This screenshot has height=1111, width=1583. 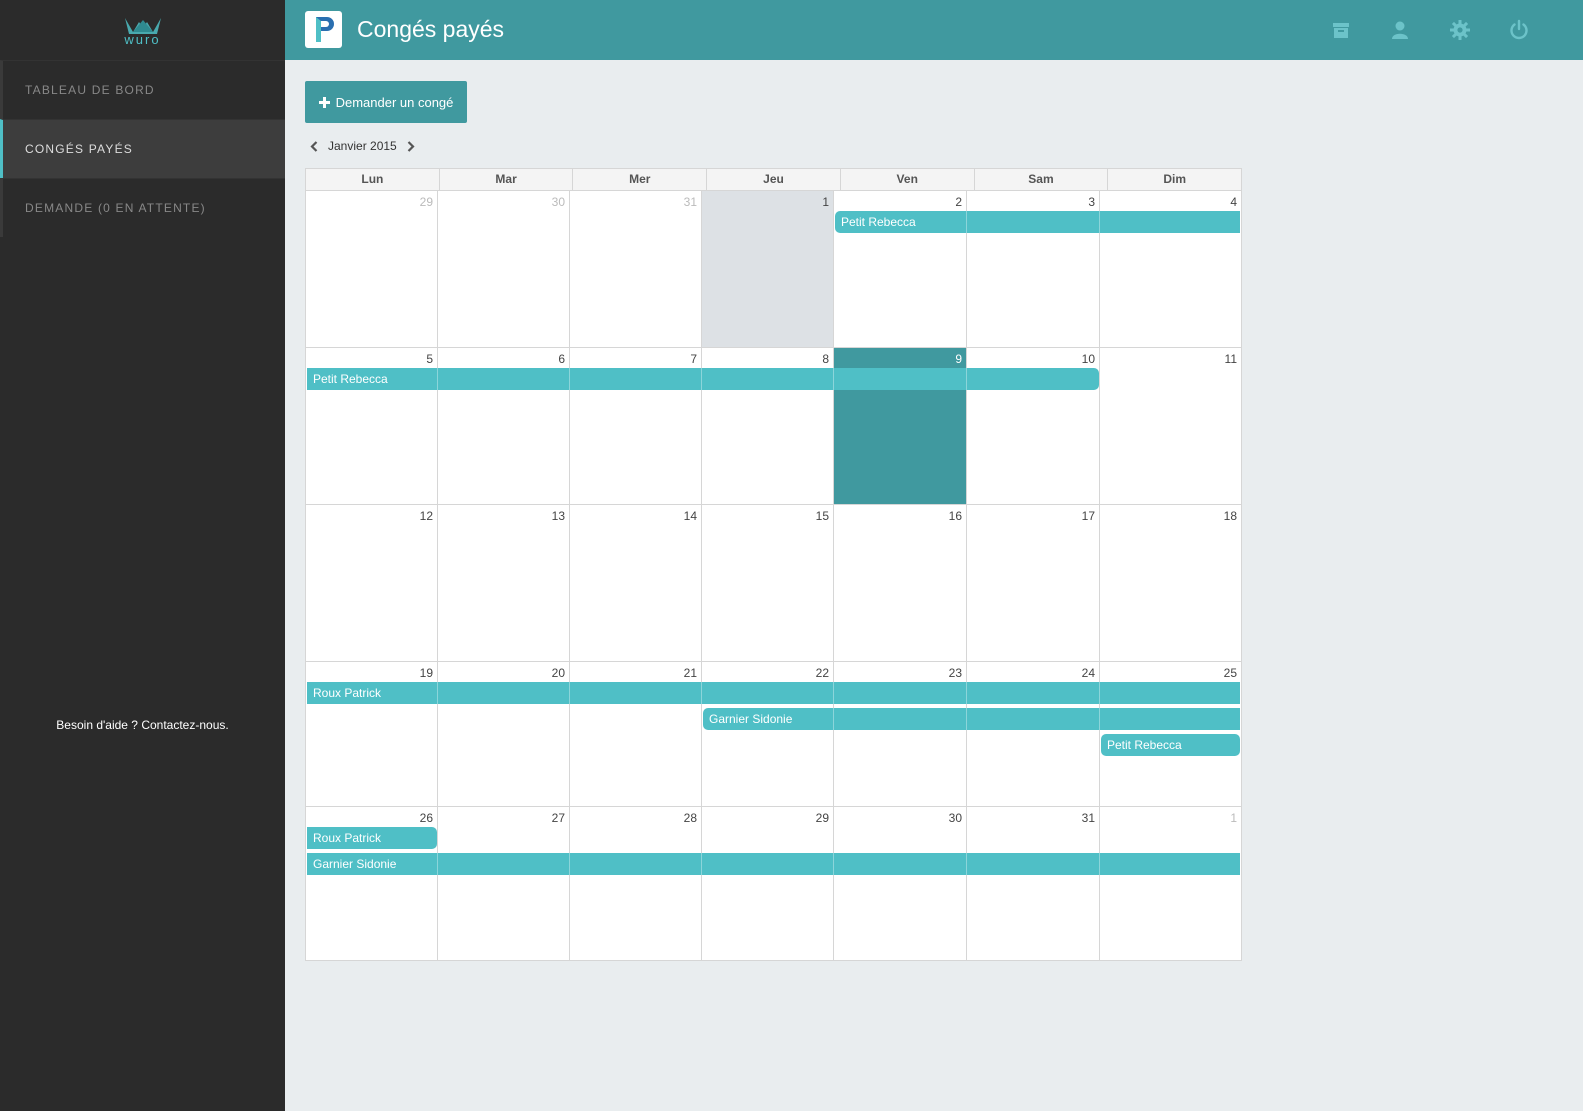 I want to click on day-cell: 11, so click(x=1170, y=426).